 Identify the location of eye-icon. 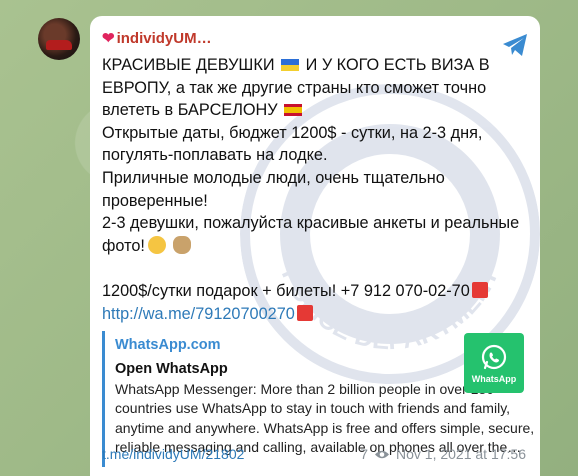
(382, 454).